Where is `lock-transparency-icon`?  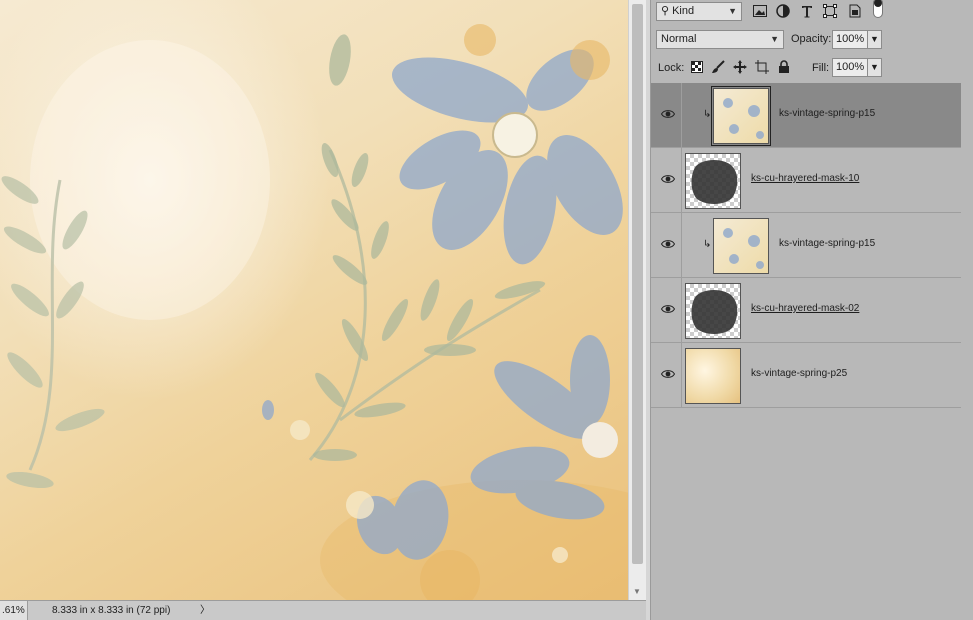
lock-transparency-icon is located at coordinates (697, 67).